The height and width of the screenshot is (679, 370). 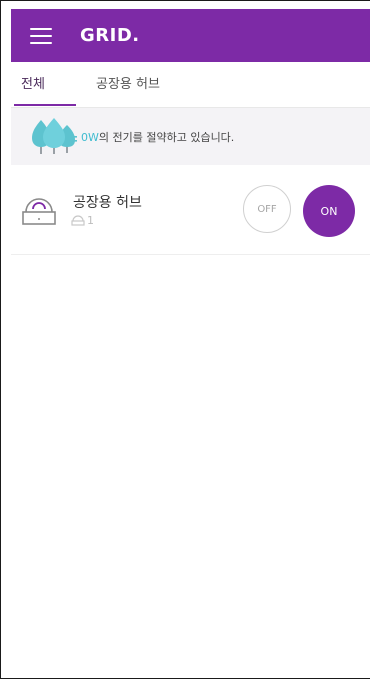 What do you see at coordinates (190, 85) in the screenshot?
I see `tab-bar: 전체 공장용 허브` at bounding box center [190, 85].